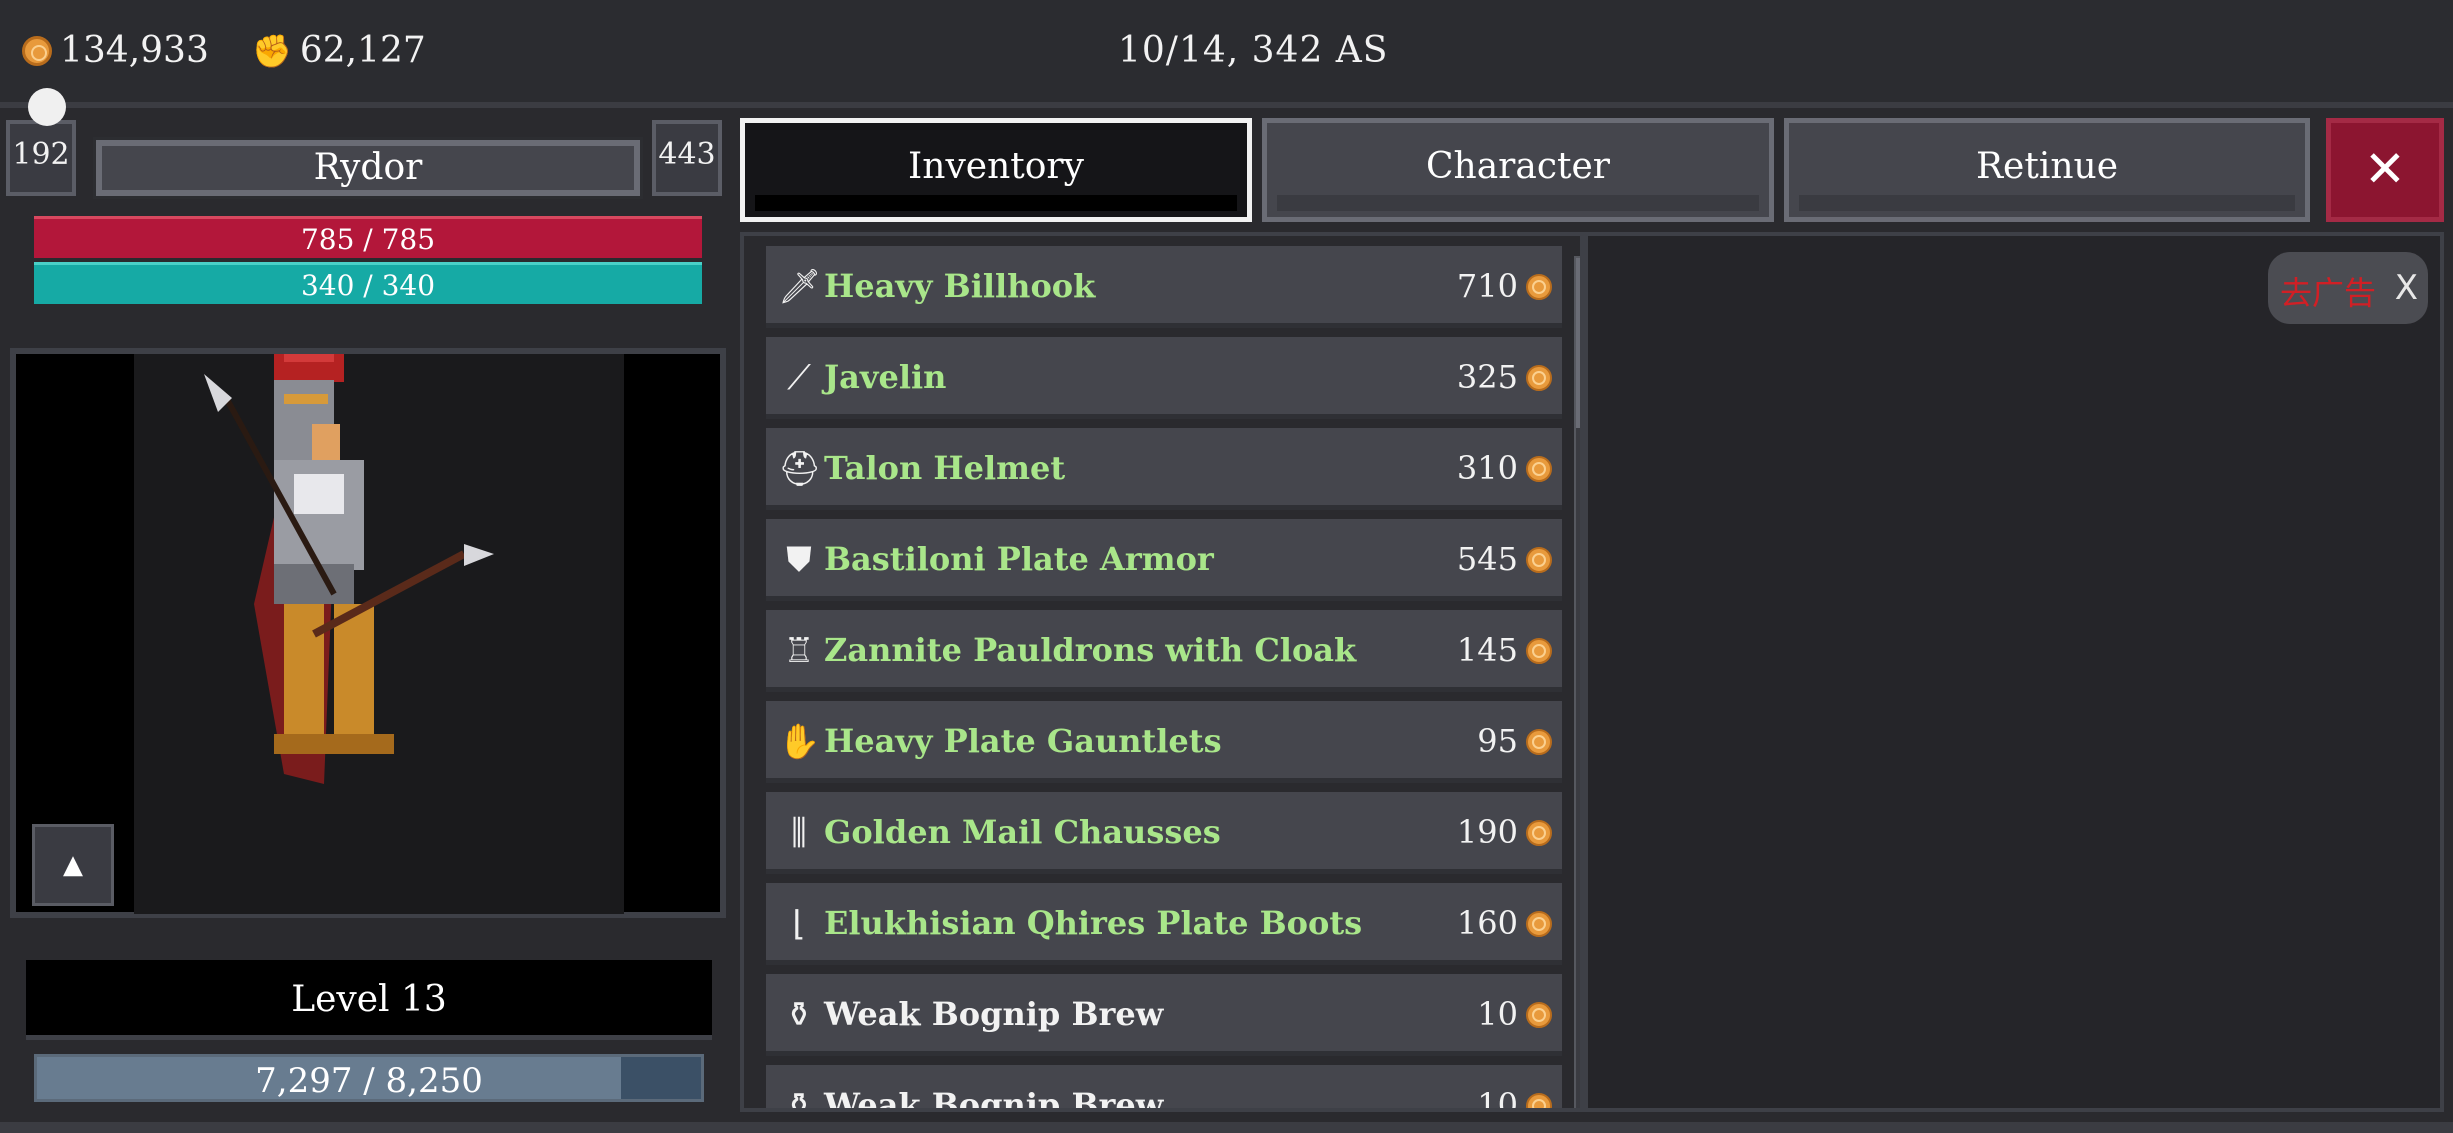 This screenshot has height=1133, width=2453. What do you see at coordinates (1090, 650) in the screenshot?
I see `item-name: Zannite Pauldrons with Cloak` at bounding box center [1090, 650].